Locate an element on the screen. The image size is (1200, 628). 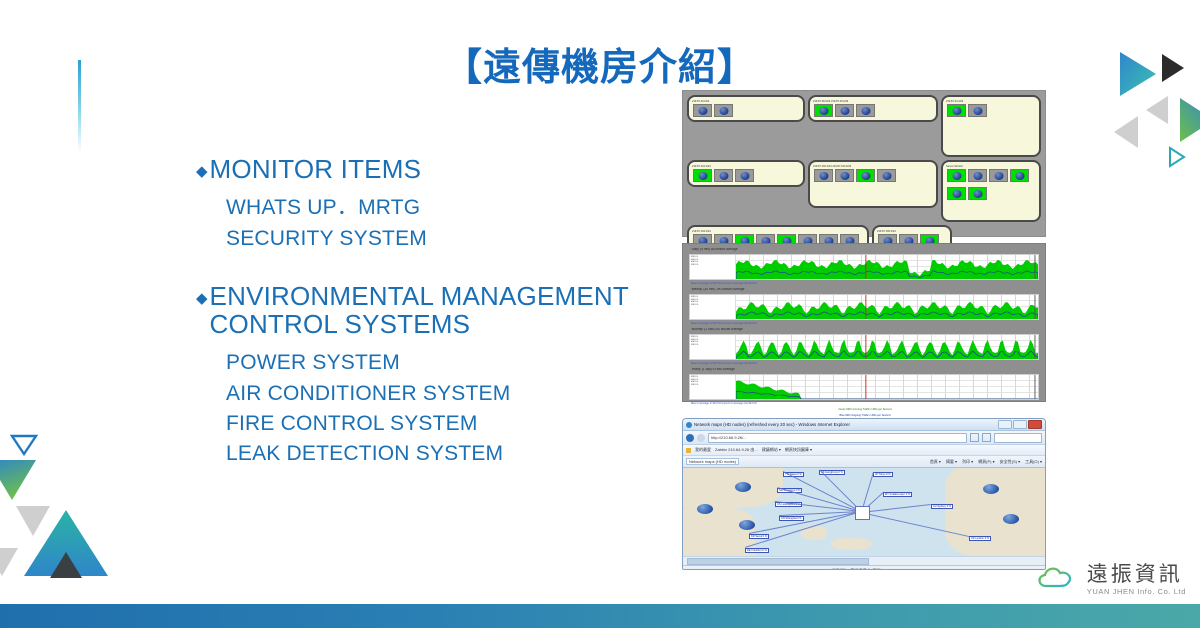
network-group-label: Server Monitor is located at coordinates (955, 166).